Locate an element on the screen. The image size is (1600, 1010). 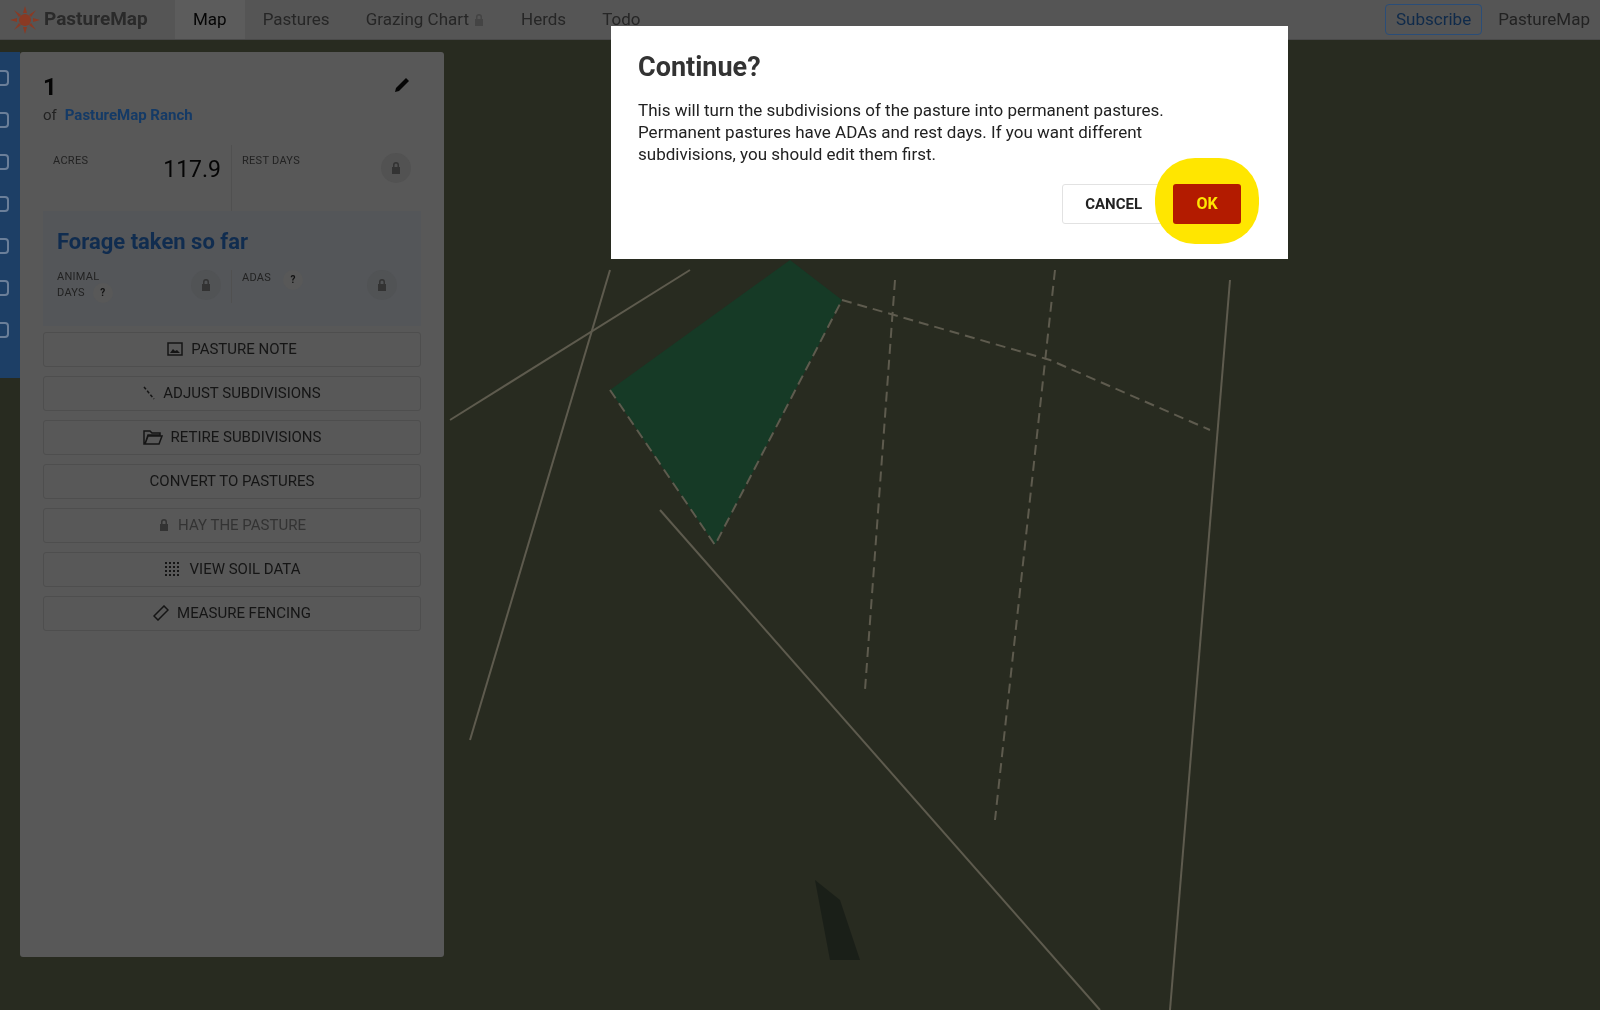
action-button: MEASURE FENCING is located at coordinates (232, 613).